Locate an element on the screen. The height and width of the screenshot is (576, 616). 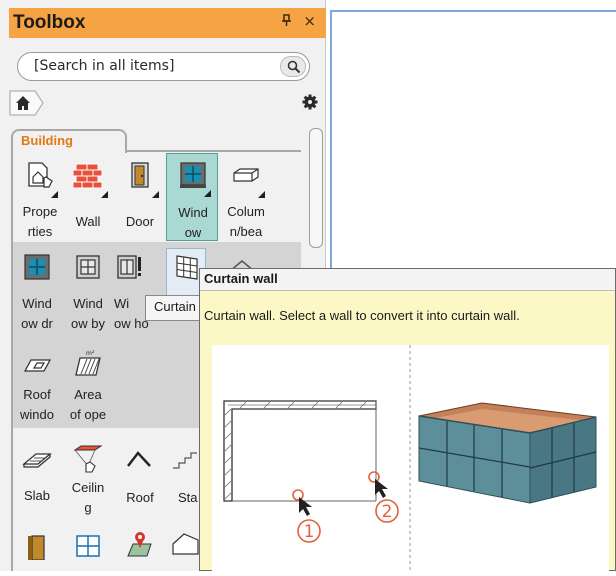
site-icon is located at coordinates (139, 544).